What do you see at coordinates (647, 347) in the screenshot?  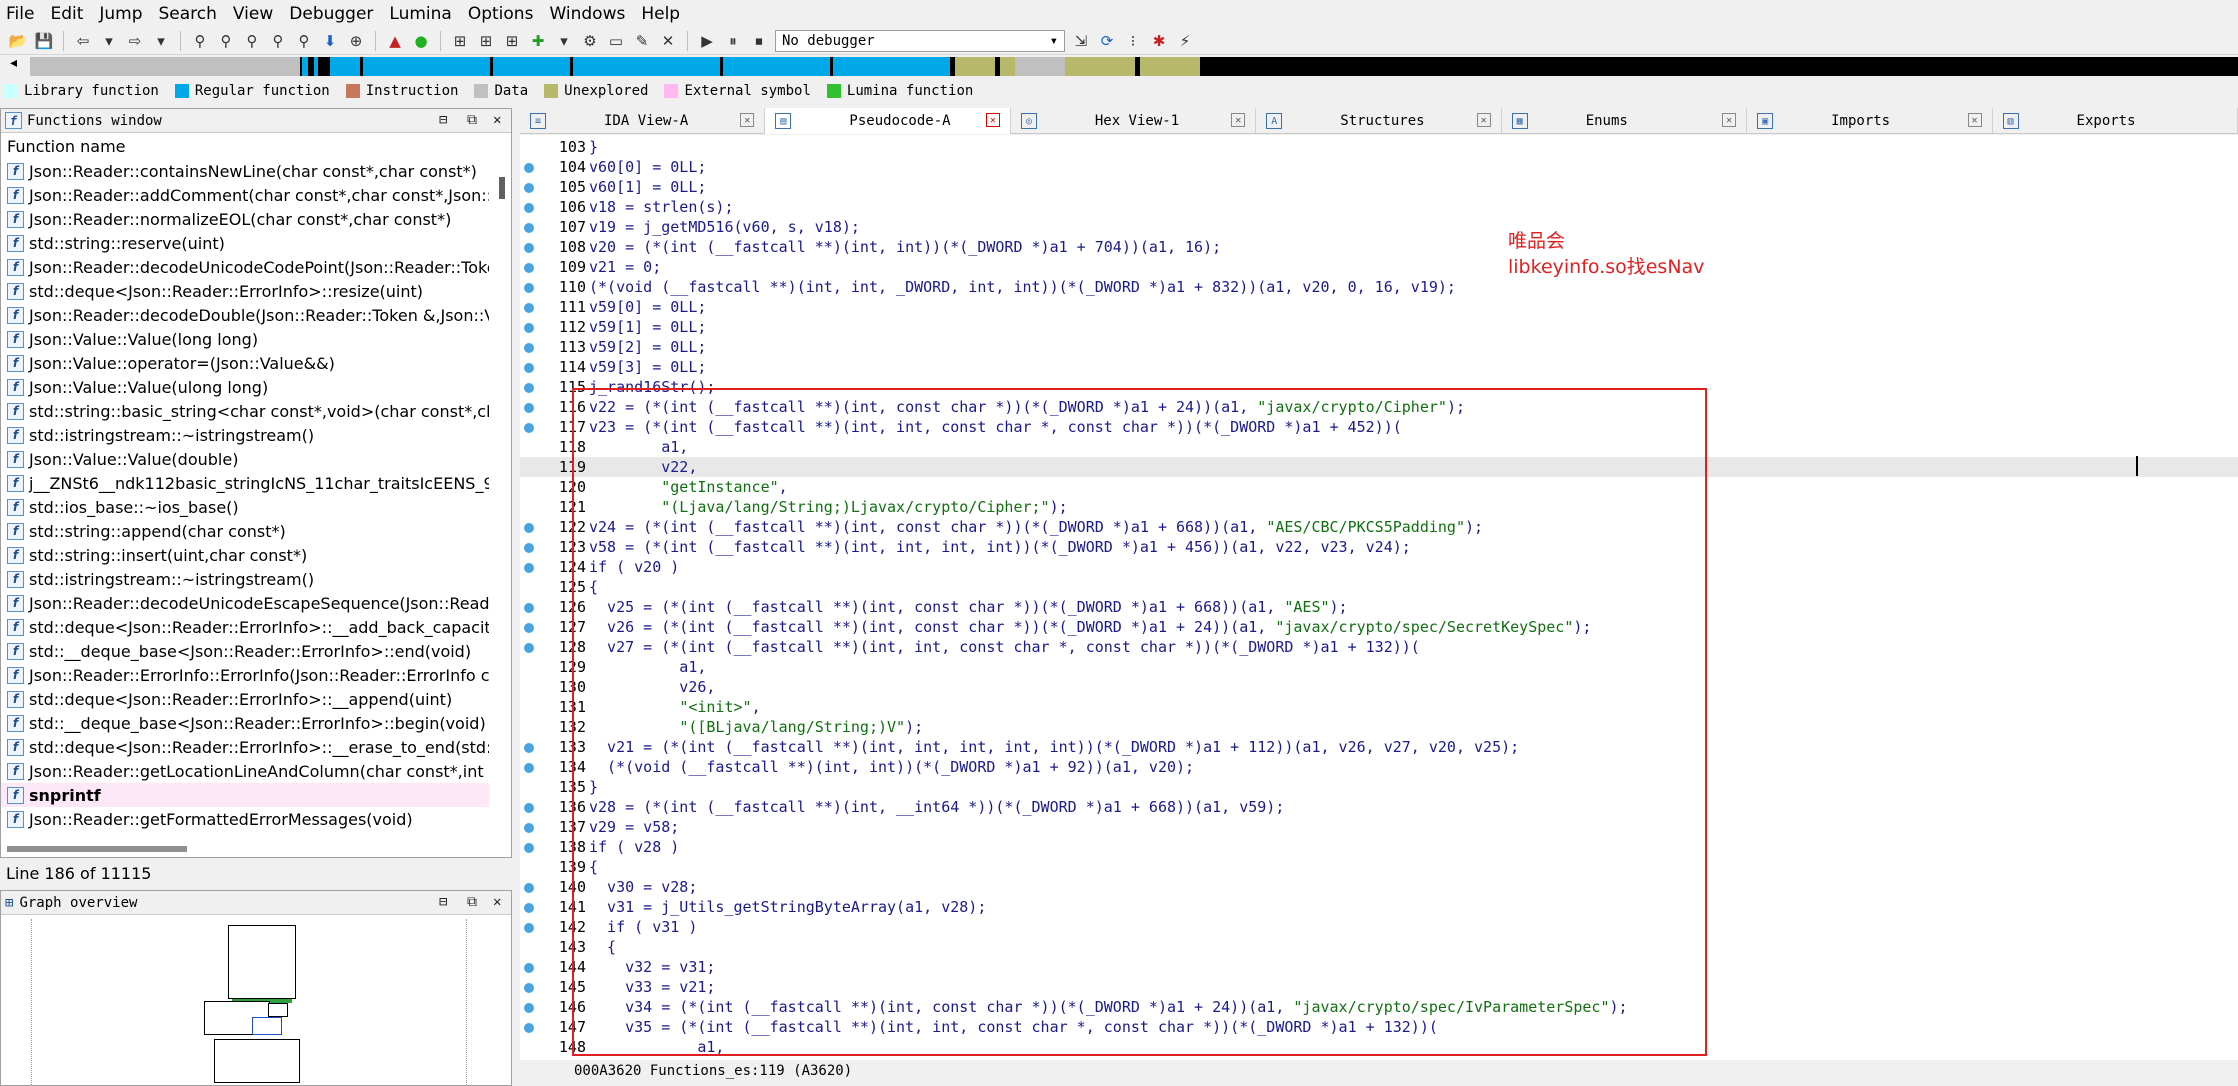 I see `code-text: v59[2] = 0LL;` at bounding box center [647, 347].